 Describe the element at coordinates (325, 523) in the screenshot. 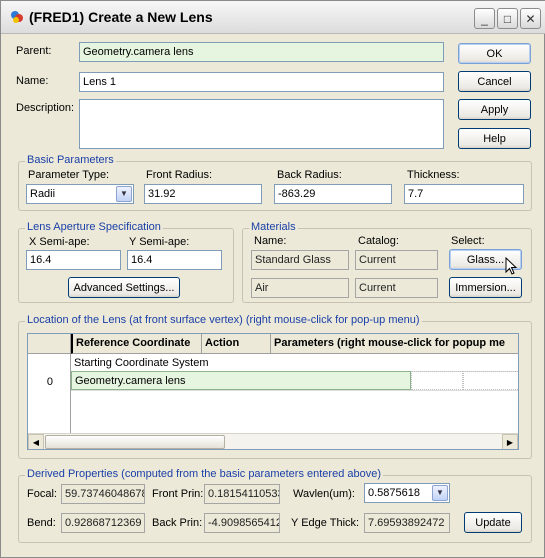

I see `y-edge-thick-label: Y Edge Thick:` at that location.